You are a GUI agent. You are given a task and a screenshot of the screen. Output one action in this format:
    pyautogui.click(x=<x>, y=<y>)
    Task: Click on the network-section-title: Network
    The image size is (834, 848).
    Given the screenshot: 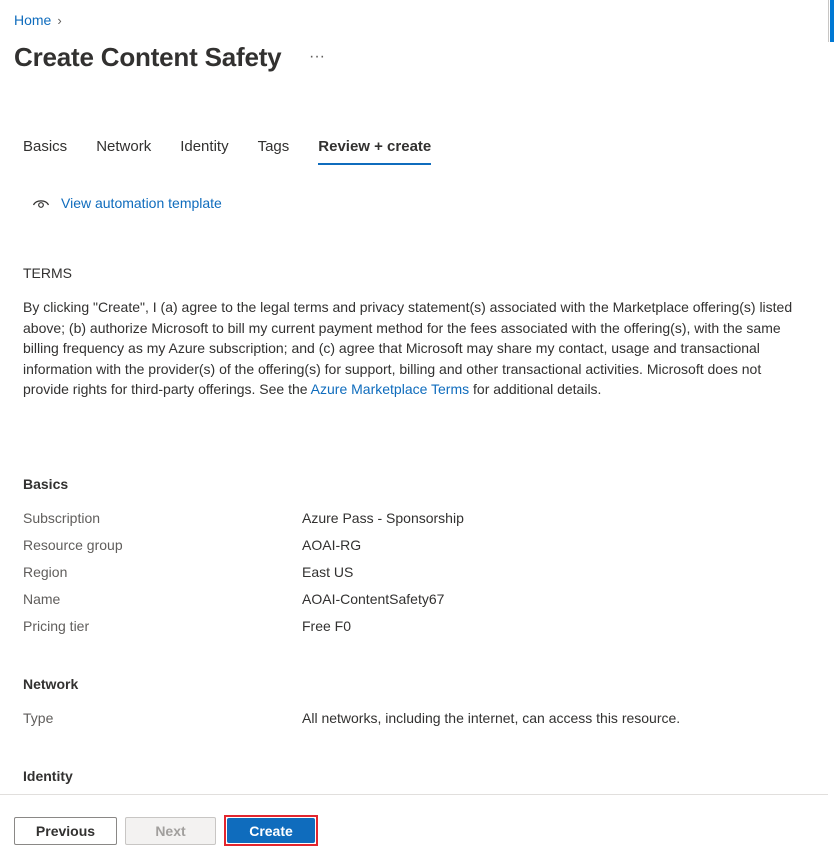 What is the action you would take?
    pyautogui.click(x=51, y=684)
    